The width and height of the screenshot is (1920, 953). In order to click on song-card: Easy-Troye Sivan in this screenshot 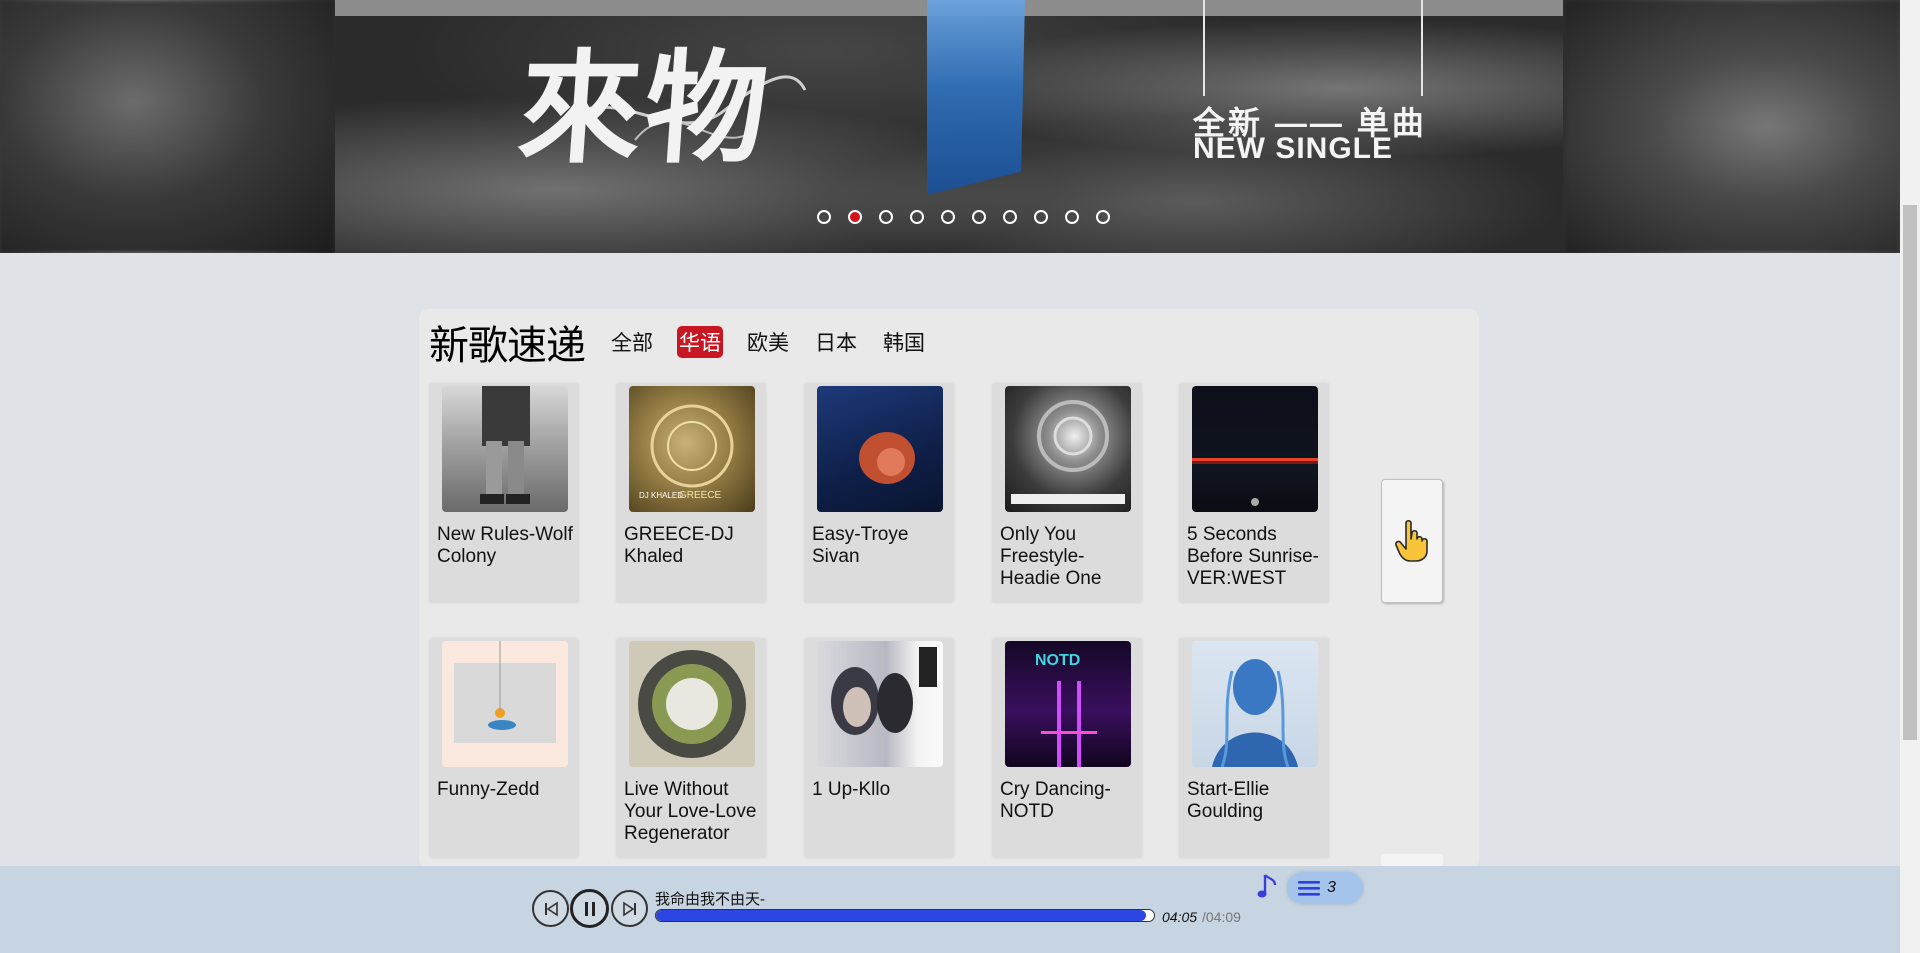, I will do `click(879, 493)`.